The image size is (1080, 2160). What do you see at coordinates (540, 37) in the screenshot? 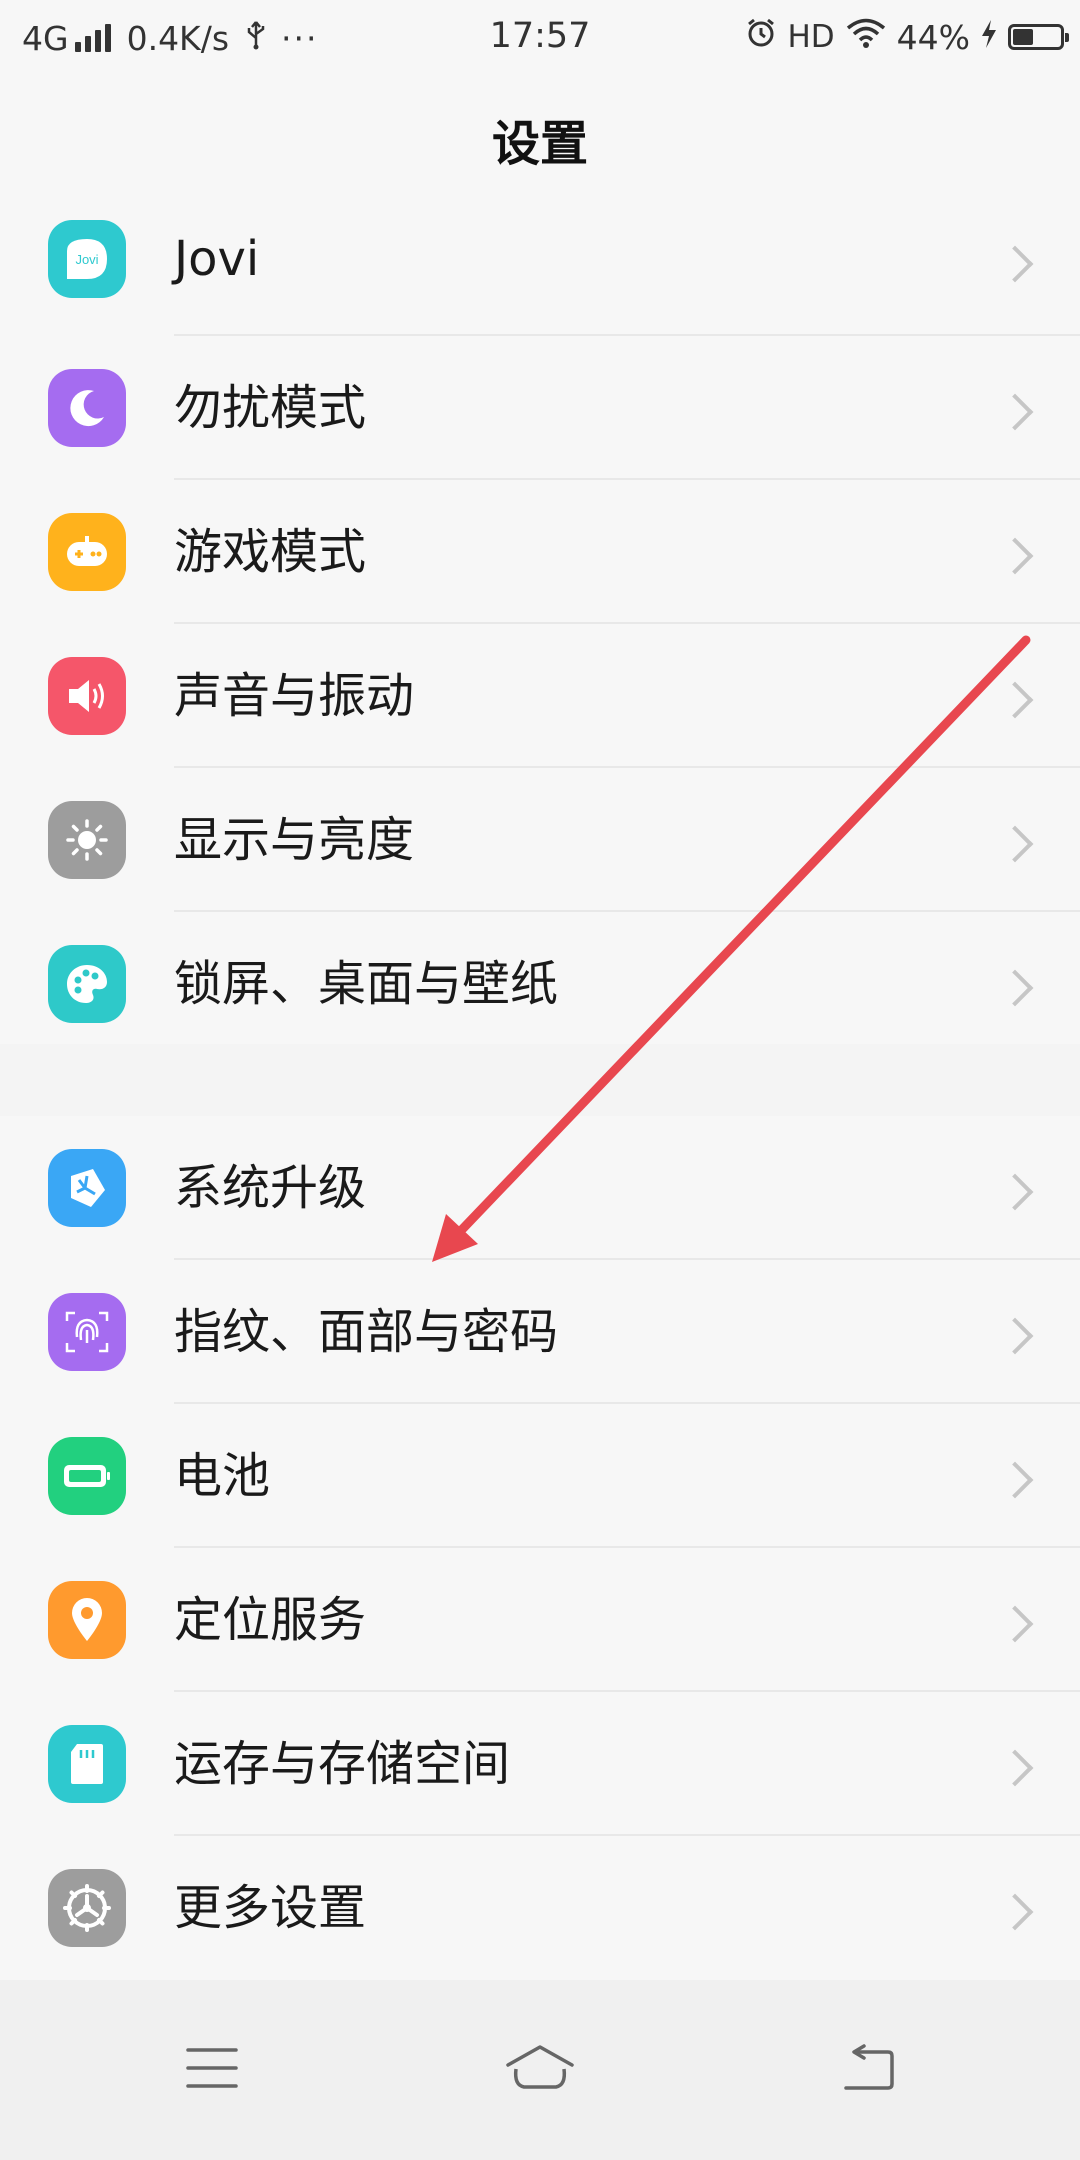
I see `status-bar: 4G 0.4K/s ··· 17:57 HD 44%` at bounding box center [540, 37].